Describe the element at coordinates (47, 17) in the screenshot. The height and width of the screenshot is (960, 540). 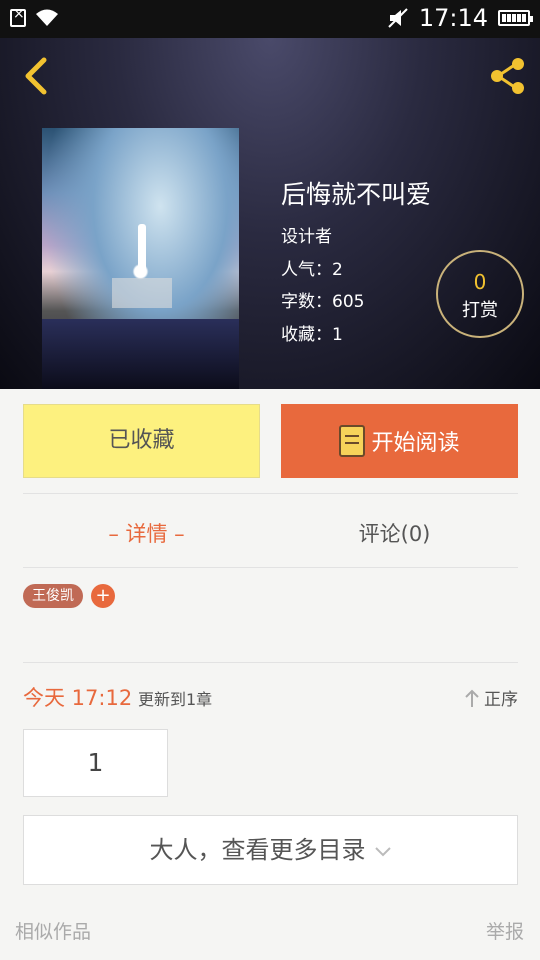
I see `wifi-icon` at that location.